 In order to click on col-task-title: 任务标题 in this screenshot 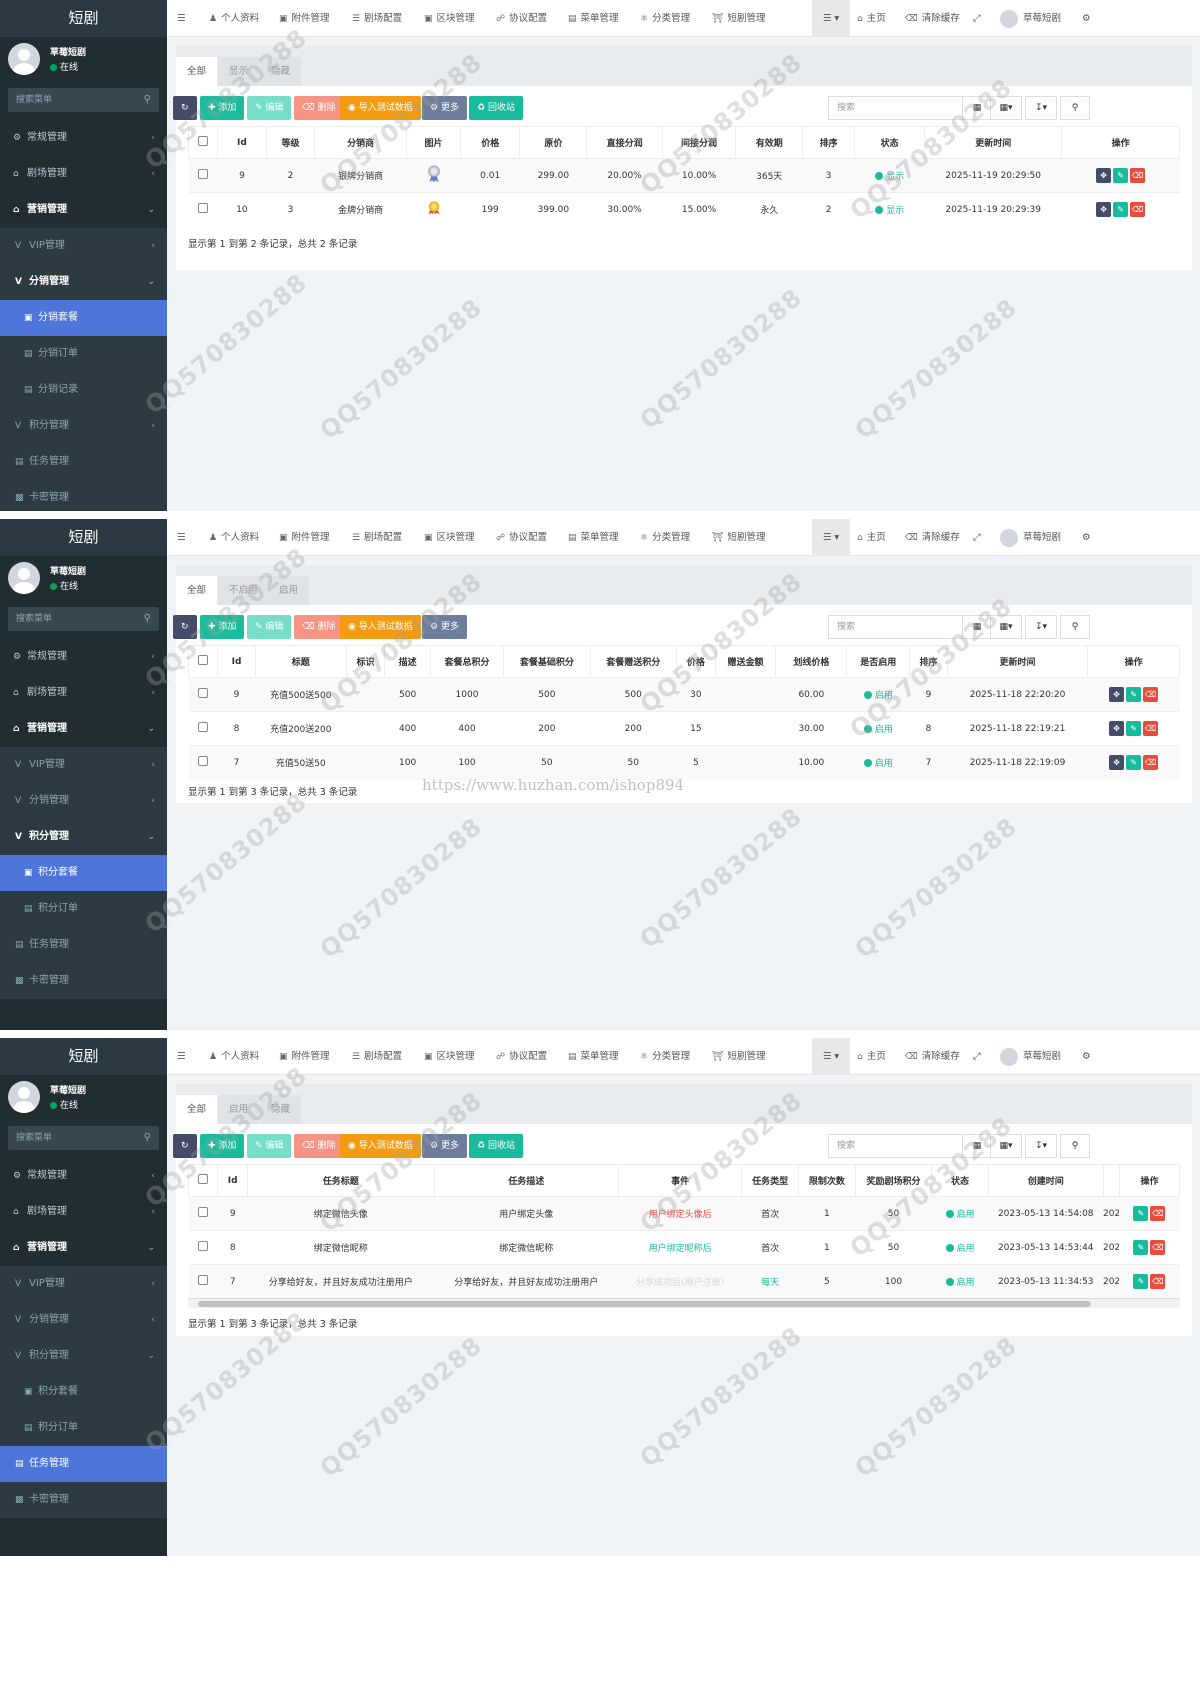, I will do `click(340, 1180)`.